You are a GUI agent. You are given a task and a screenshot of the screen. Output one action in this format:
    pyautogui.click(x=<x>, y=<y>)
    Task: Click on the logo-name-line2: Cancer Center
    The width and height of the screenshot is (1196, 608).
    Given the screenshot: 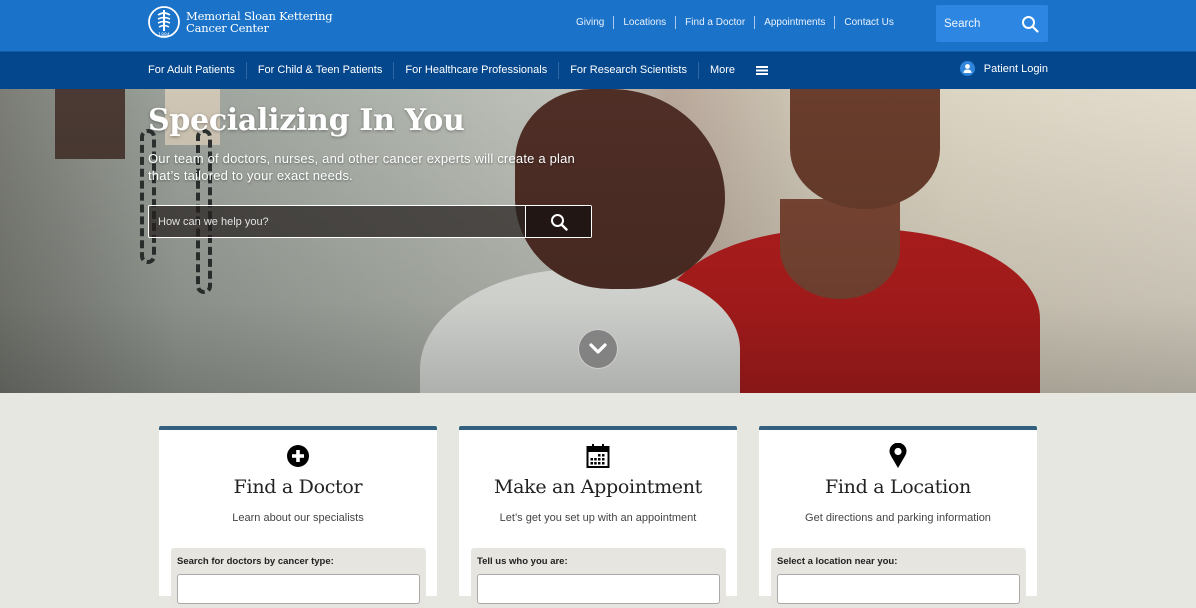 What is the action you would take?
    pyautogui.click(x=227, y=28)
    